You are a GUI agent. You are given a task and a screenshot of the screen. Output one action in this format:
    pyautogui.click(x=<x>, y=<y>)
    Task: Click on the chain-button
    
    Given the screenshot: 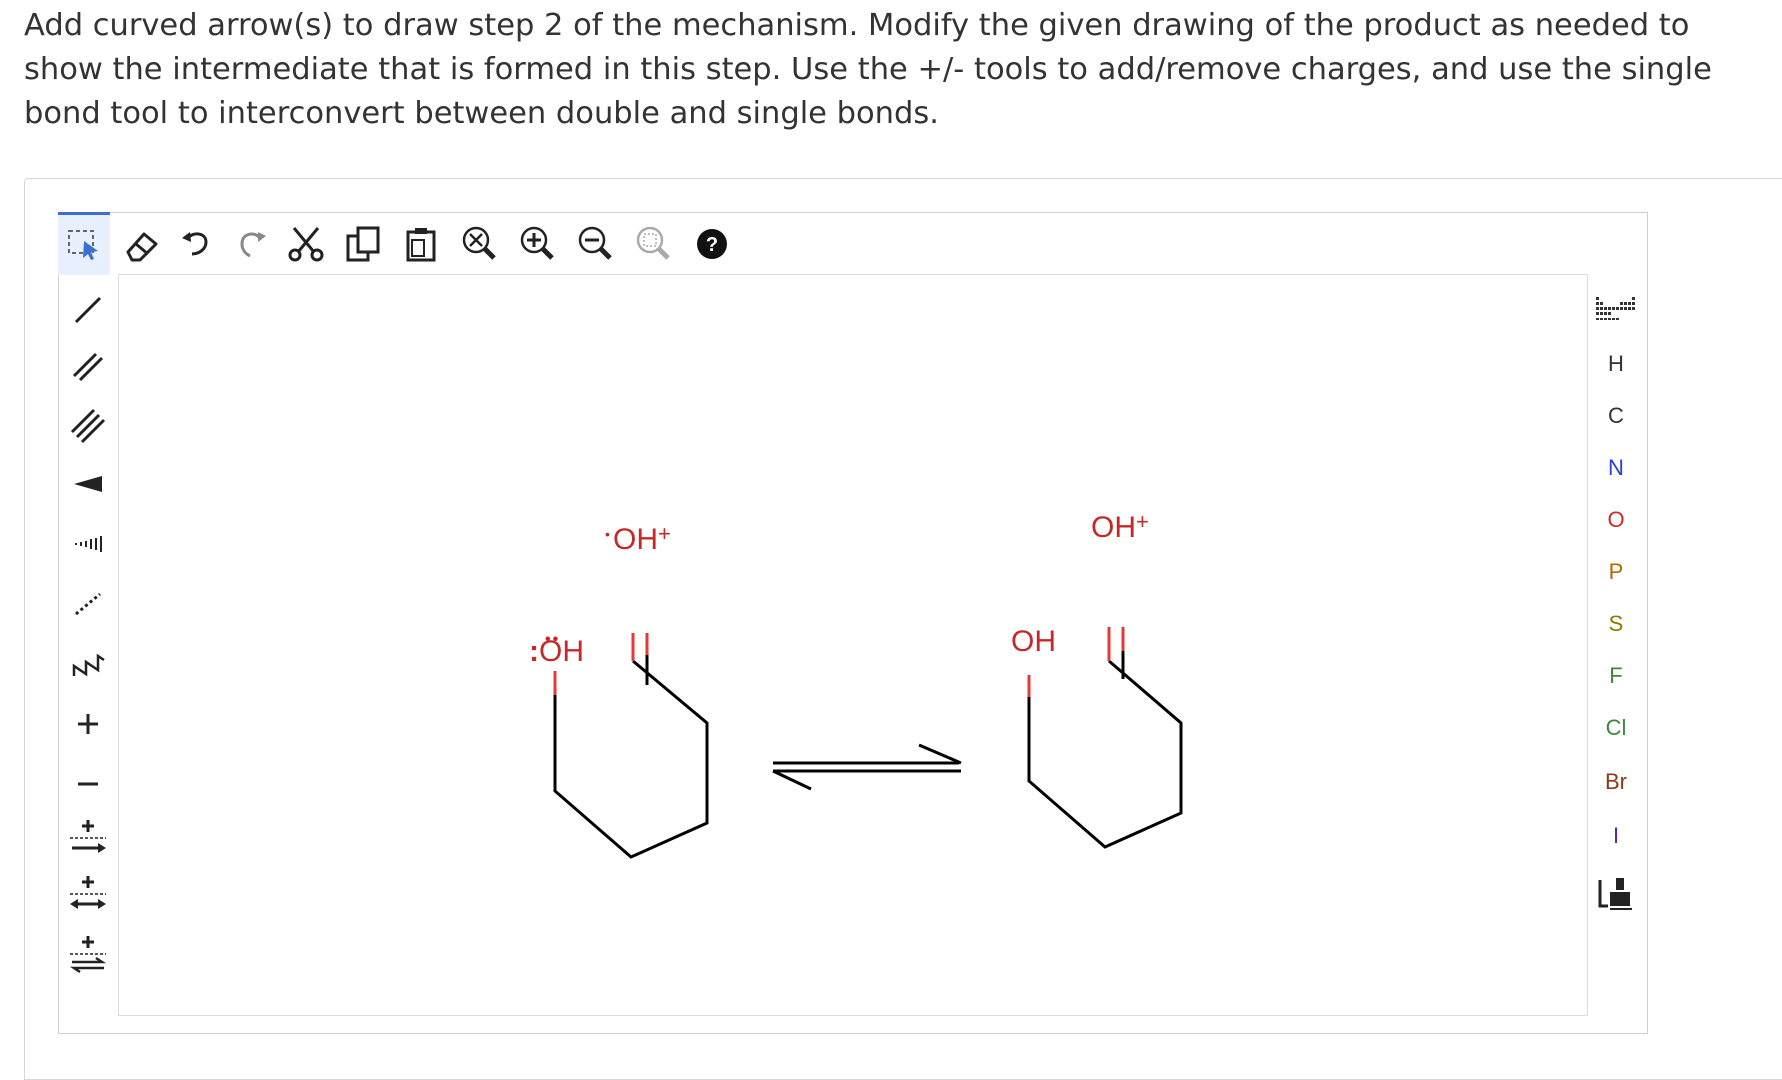 What is the action you would take?
    pyautogui.click(x=88, y=664)
    